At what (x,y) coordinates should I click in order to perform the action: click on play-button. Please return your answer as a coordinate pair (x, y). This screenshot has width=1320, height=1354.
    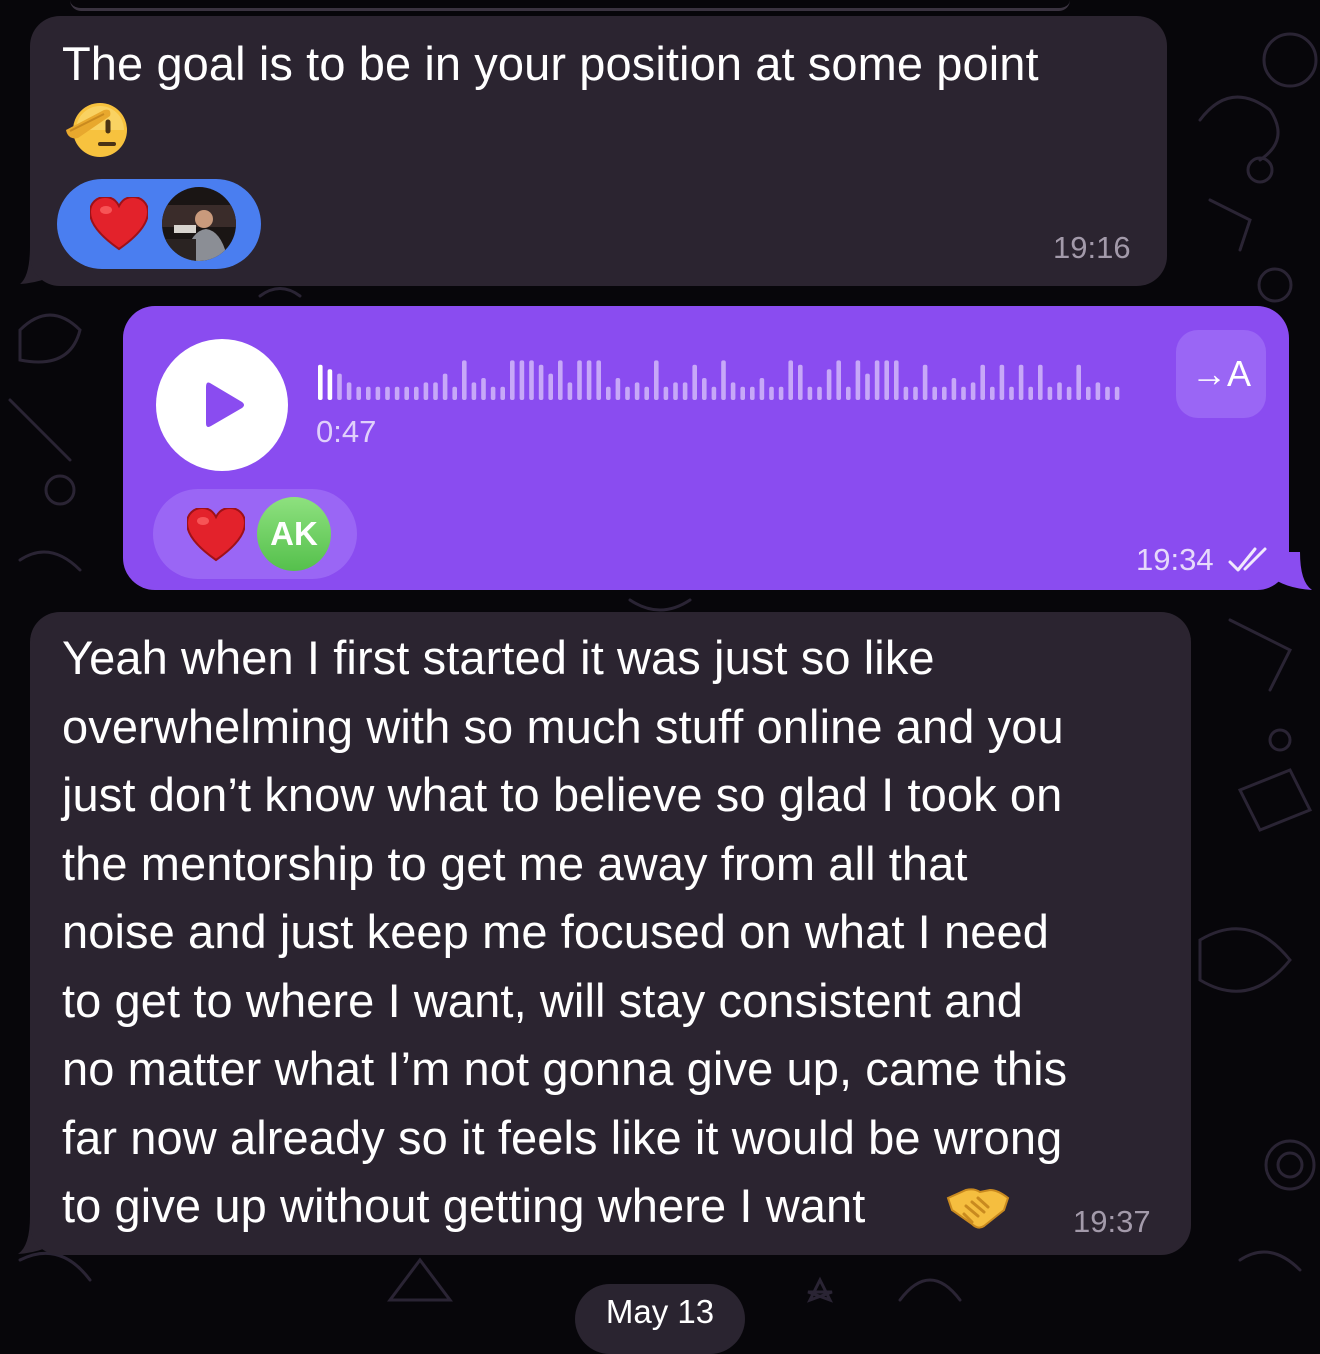
    Looking at the image, I should click on (222, 405).